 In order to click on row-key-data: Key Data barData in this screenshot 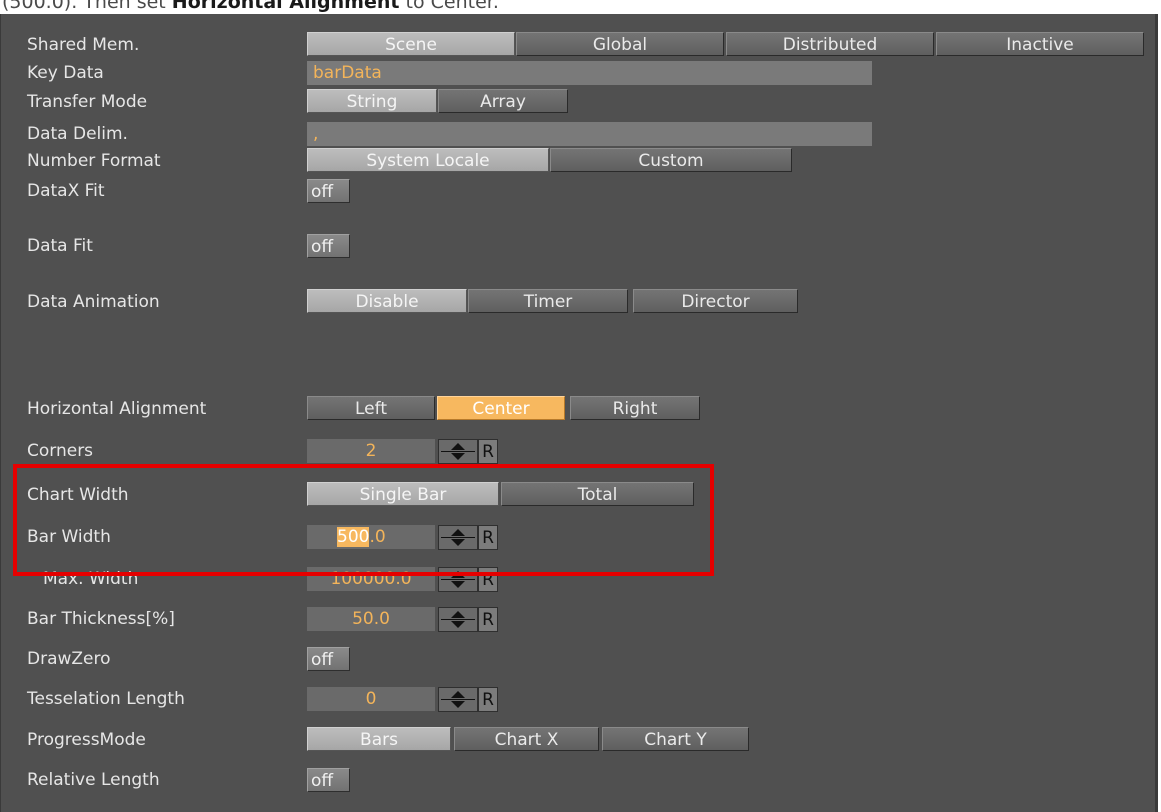, I will do `click(578, 73)`.